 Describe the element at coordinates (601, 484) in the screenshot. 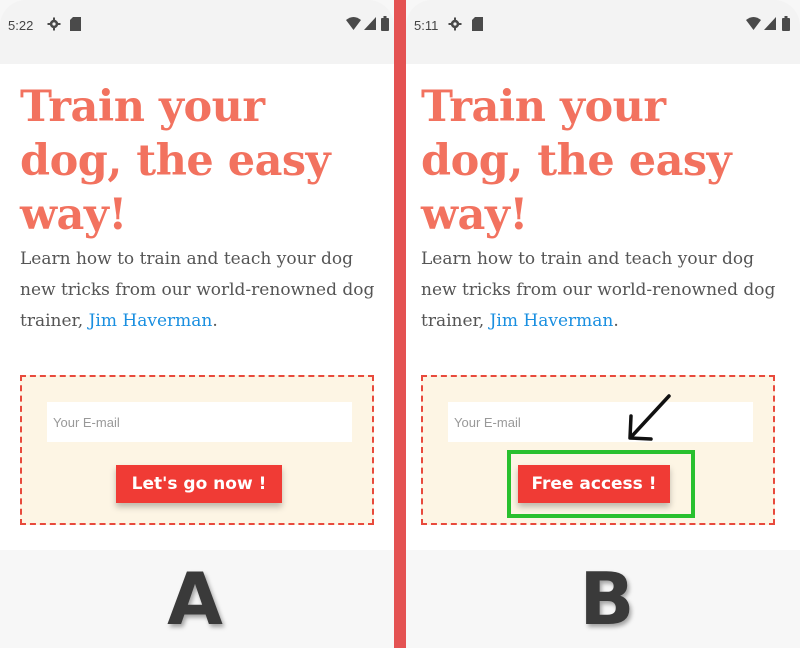

I see `green-highlight-box` at that location.